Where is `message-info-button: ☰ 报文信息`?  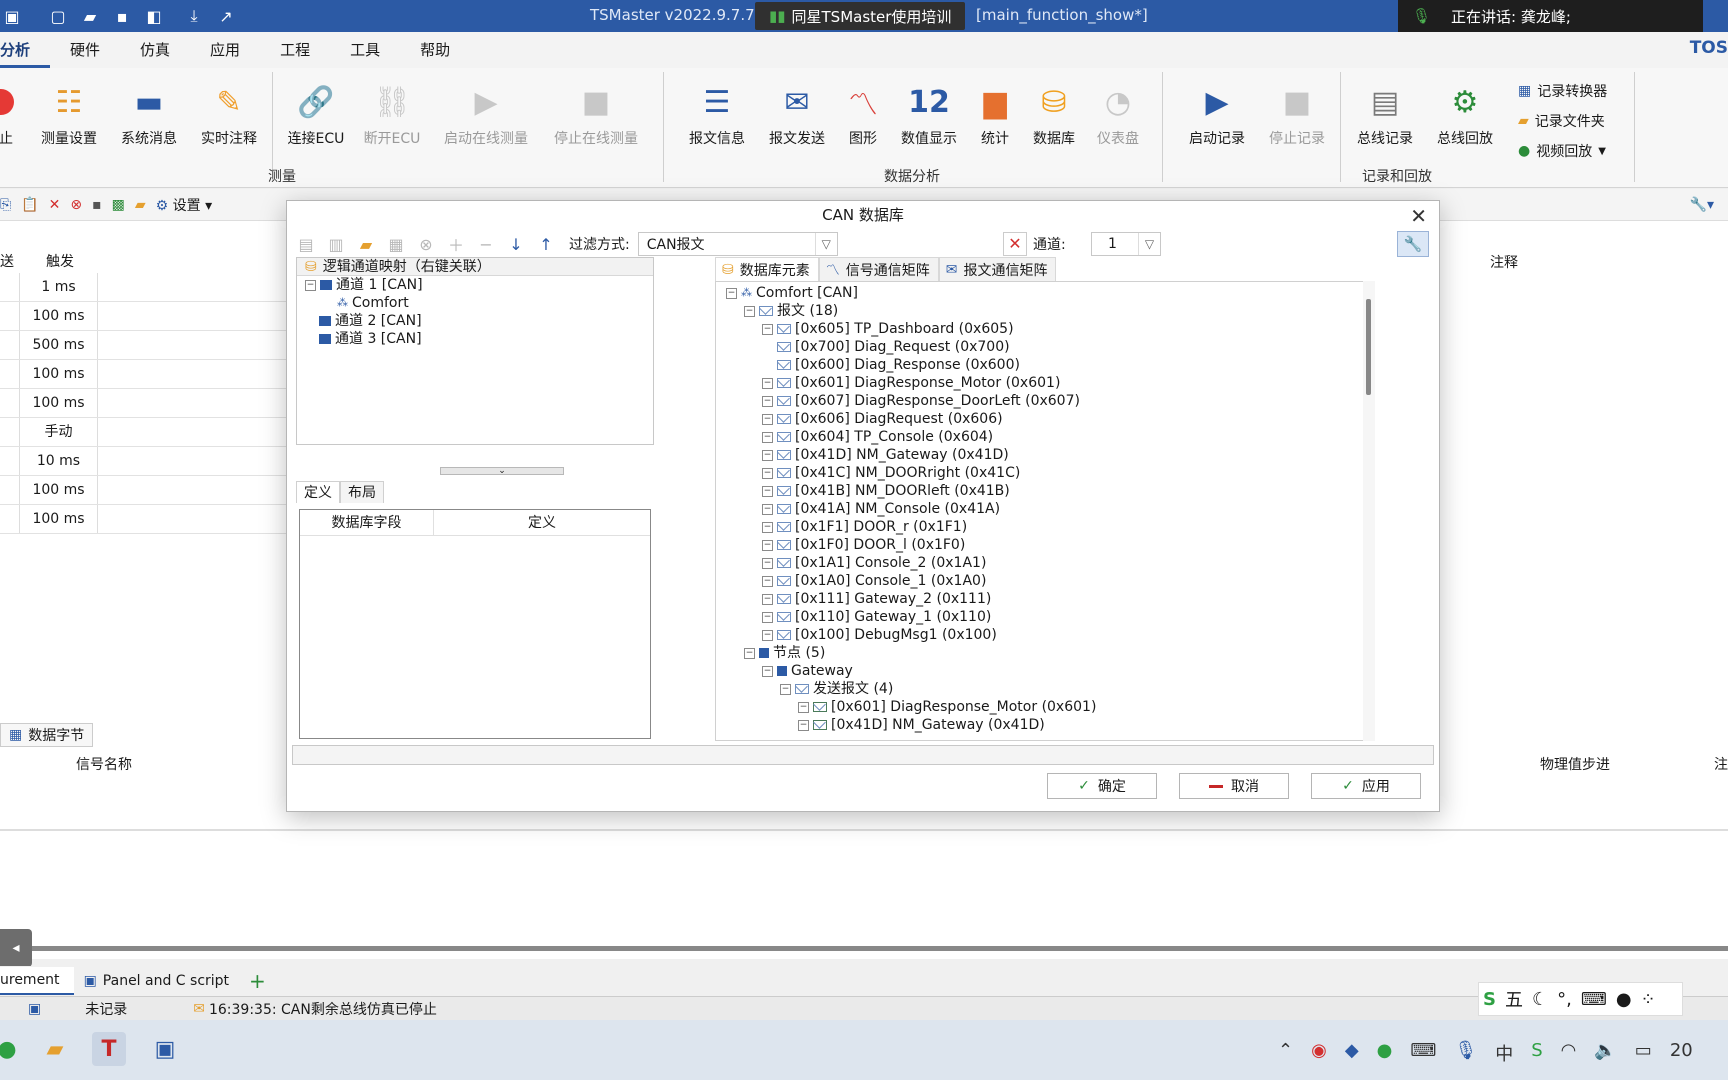 message-info-button: ☰ 报文信息 is located at coordinates (717, 113).